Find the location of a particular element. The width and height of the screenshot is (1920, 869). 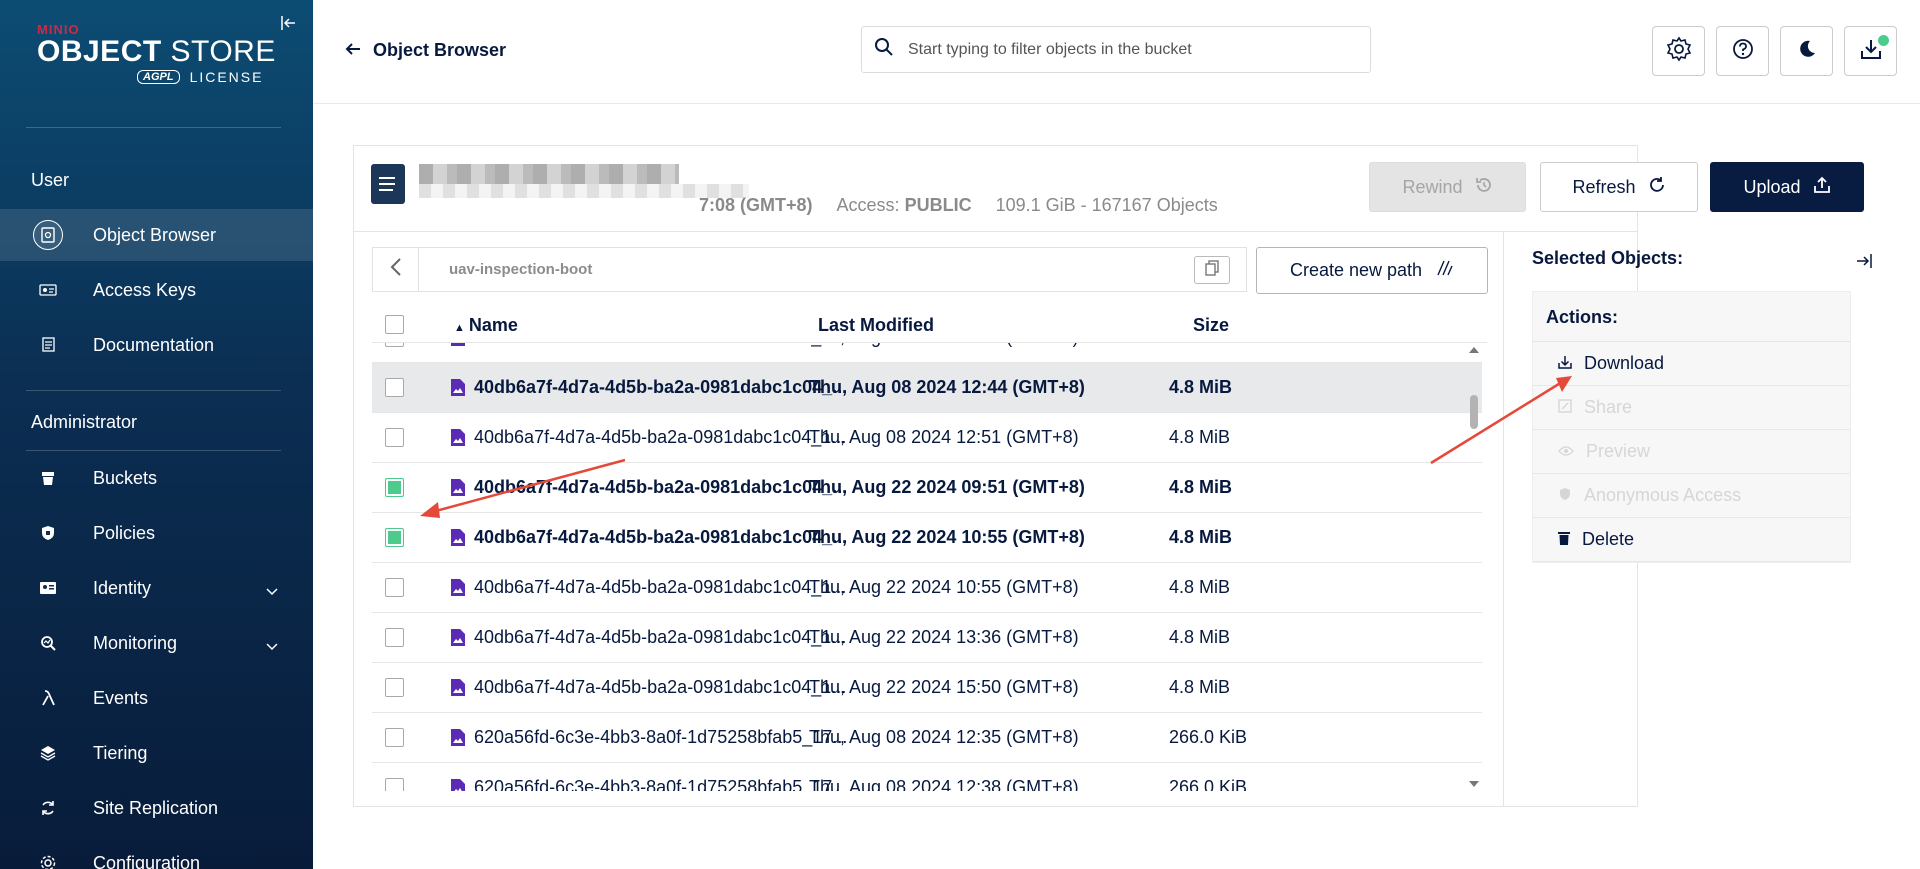

access-keys-icon is located at coordinates (48, 290).